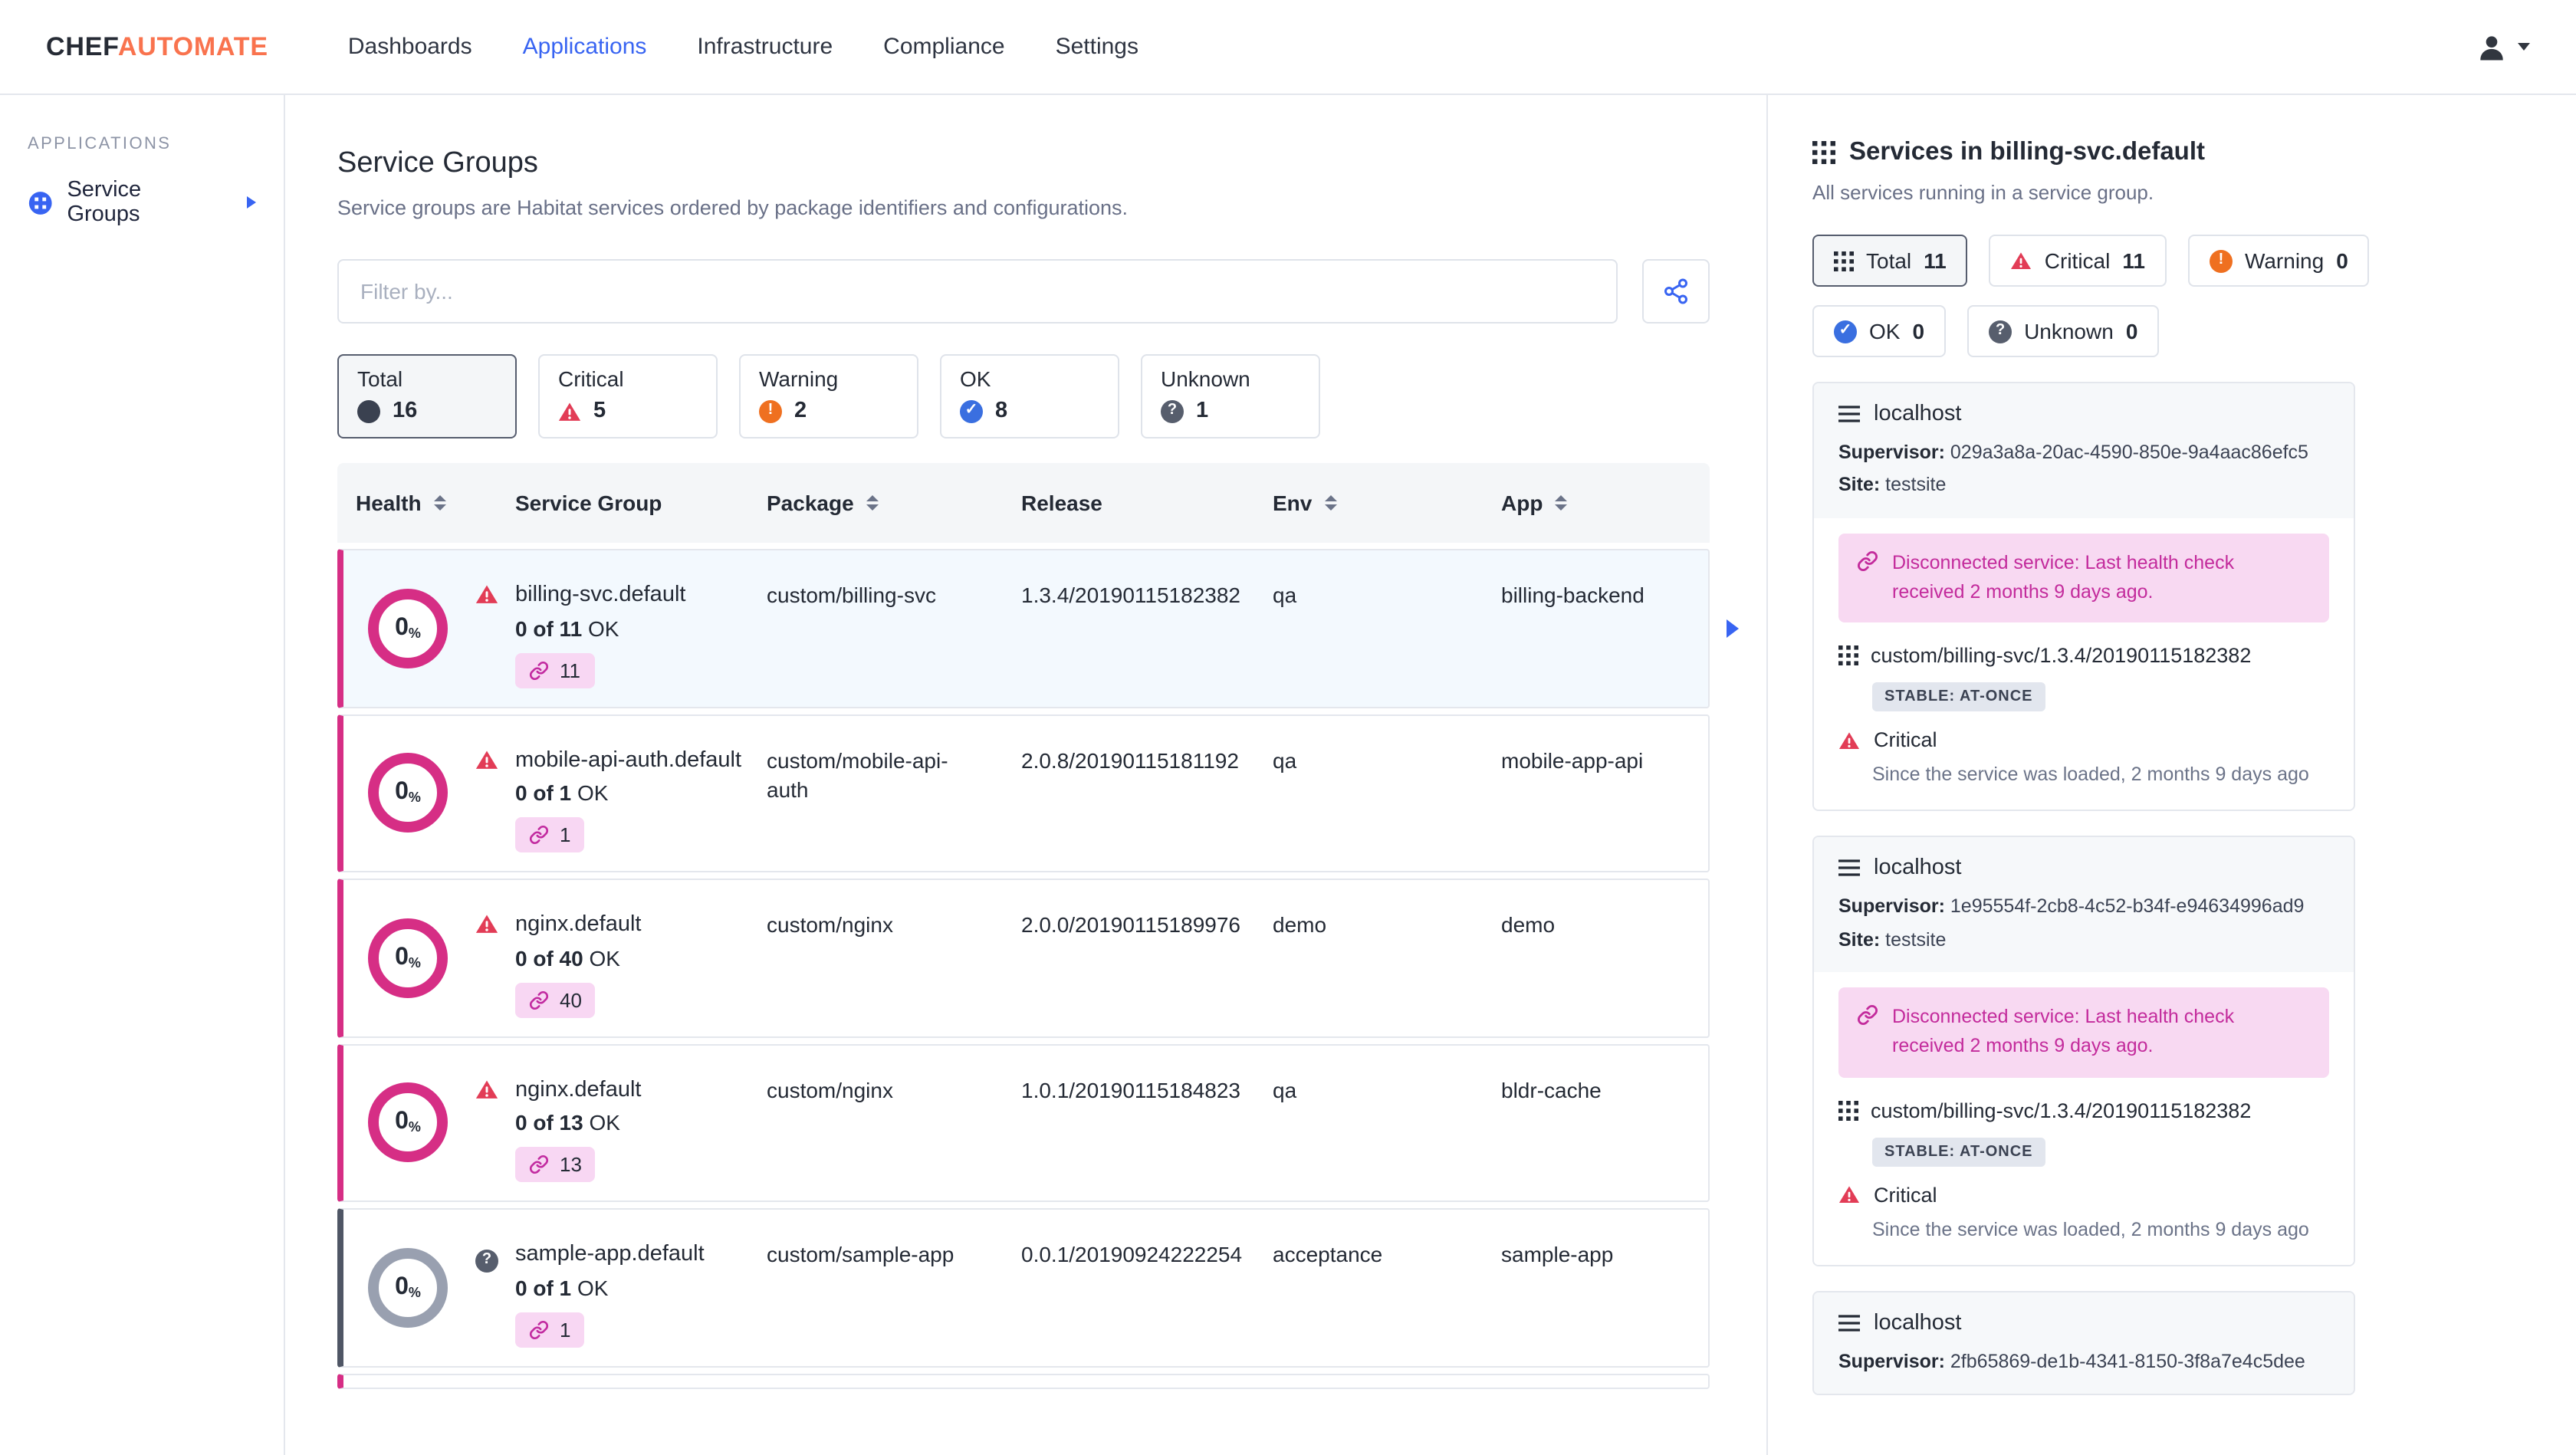 The height and width of the screenshot is (1455, 2576). Describe the element at coordinates (1230, 396) in the screenshot. I see `status-card-unknown: Unknown ? 1` at that location.